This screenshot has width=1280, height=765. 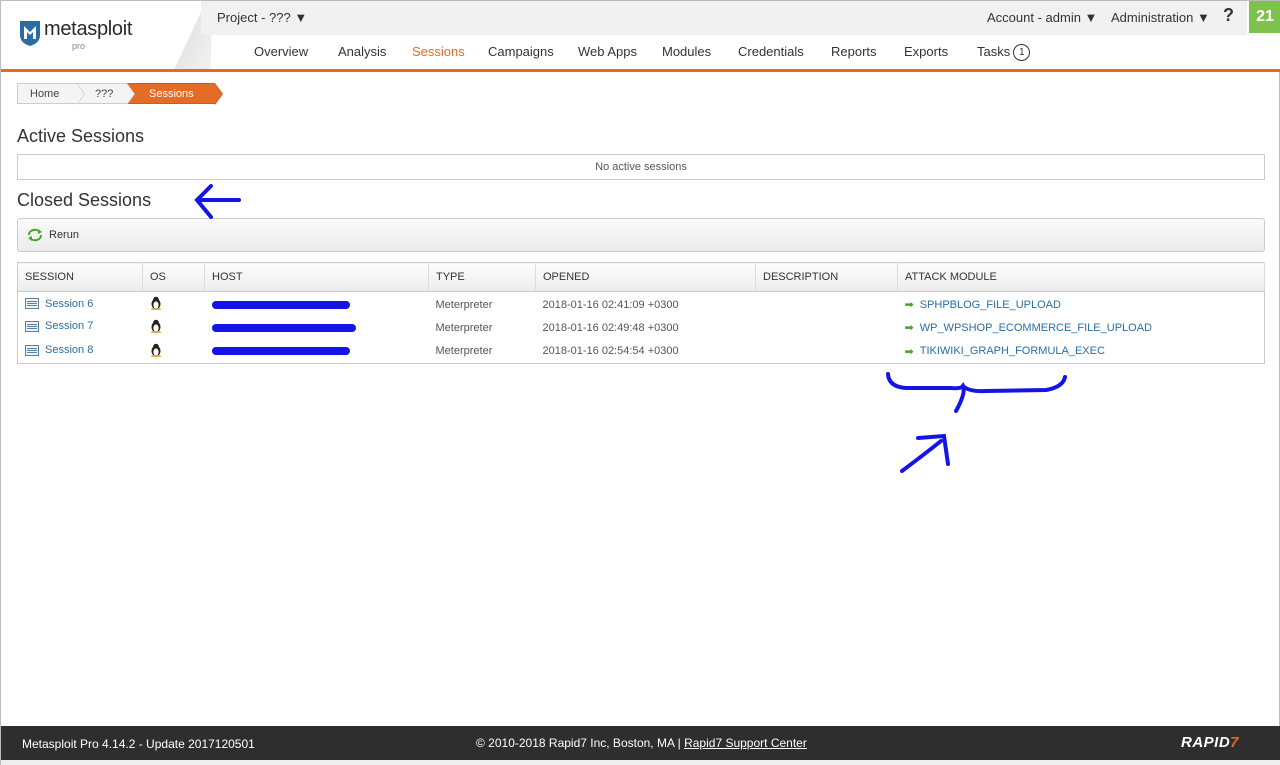 What do you see at coordinates (262, 17) in the screenshot?
I see `project-selector: Project - ??? ▼` at bounding box center [262, 17].